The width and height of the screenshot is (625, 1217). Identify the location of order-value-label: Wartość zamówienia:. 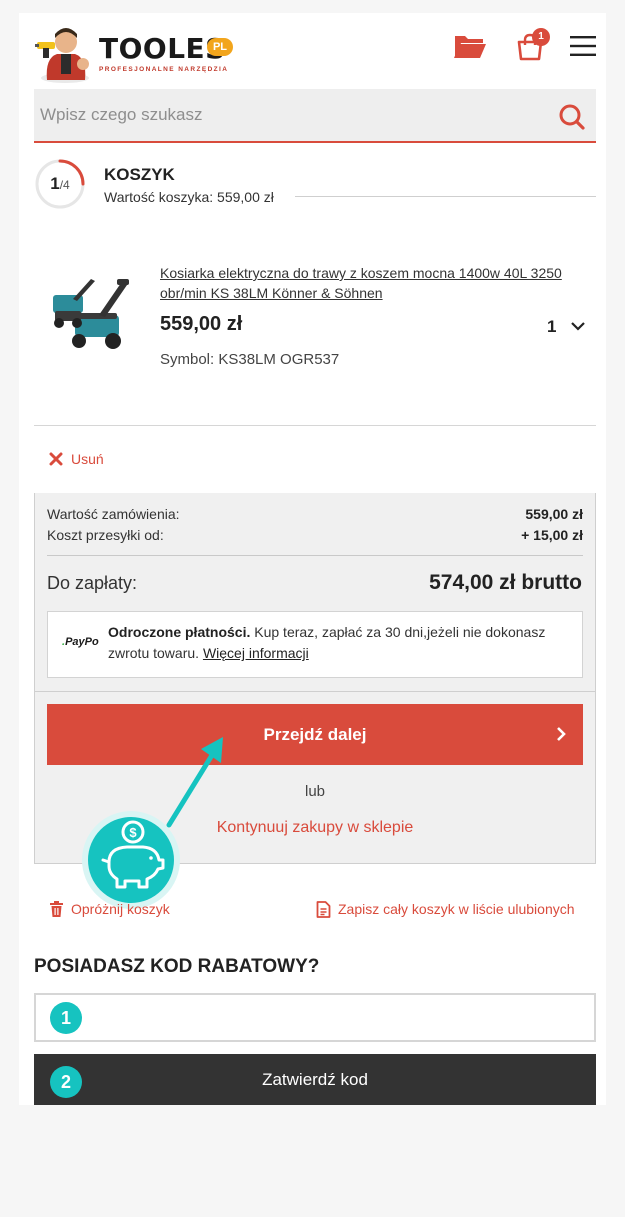
(113, 514).